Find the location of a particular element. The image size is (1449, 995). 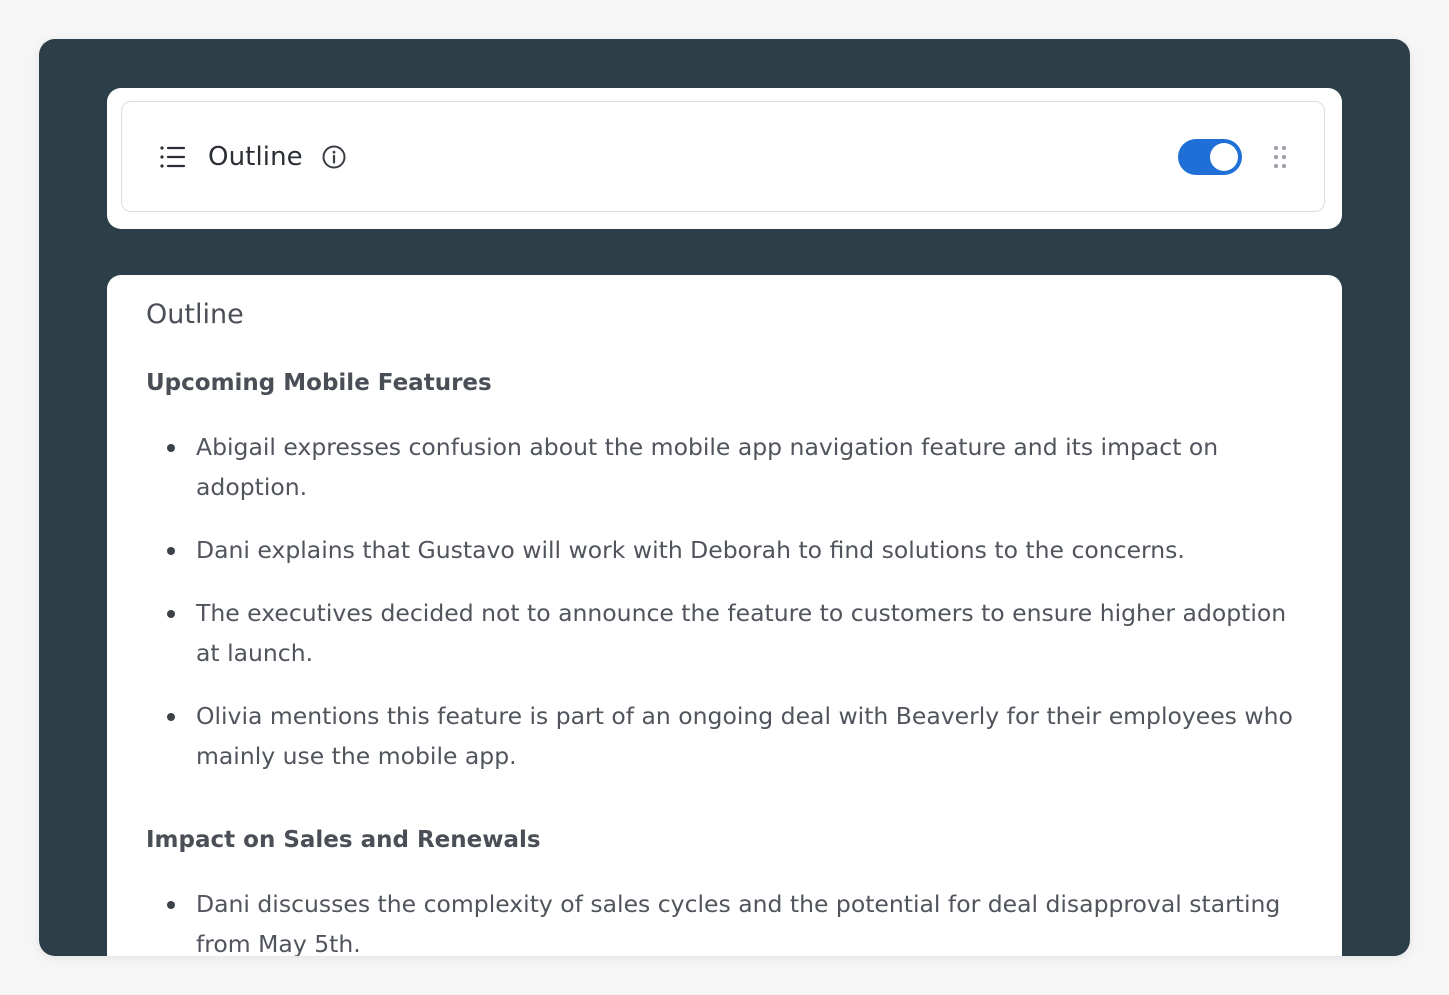

outline-header: Outline is located at coordinates (723, 156).